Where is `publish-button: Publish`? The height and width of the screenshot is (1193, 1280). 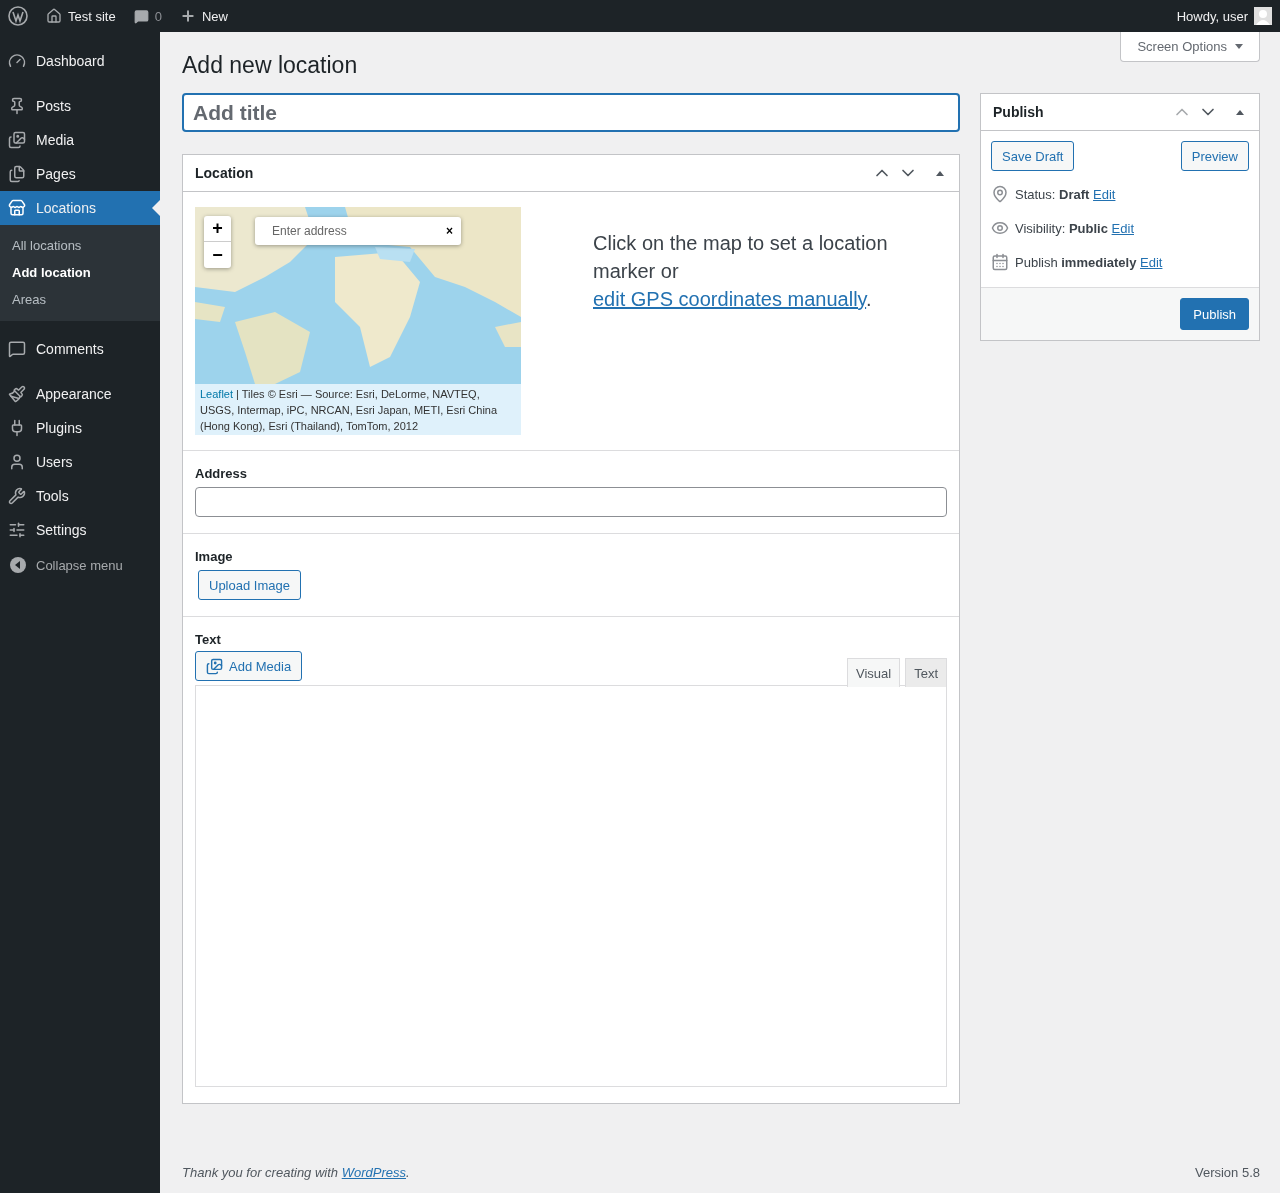
publish-button: Publish is located at coordinates (1214, 314).